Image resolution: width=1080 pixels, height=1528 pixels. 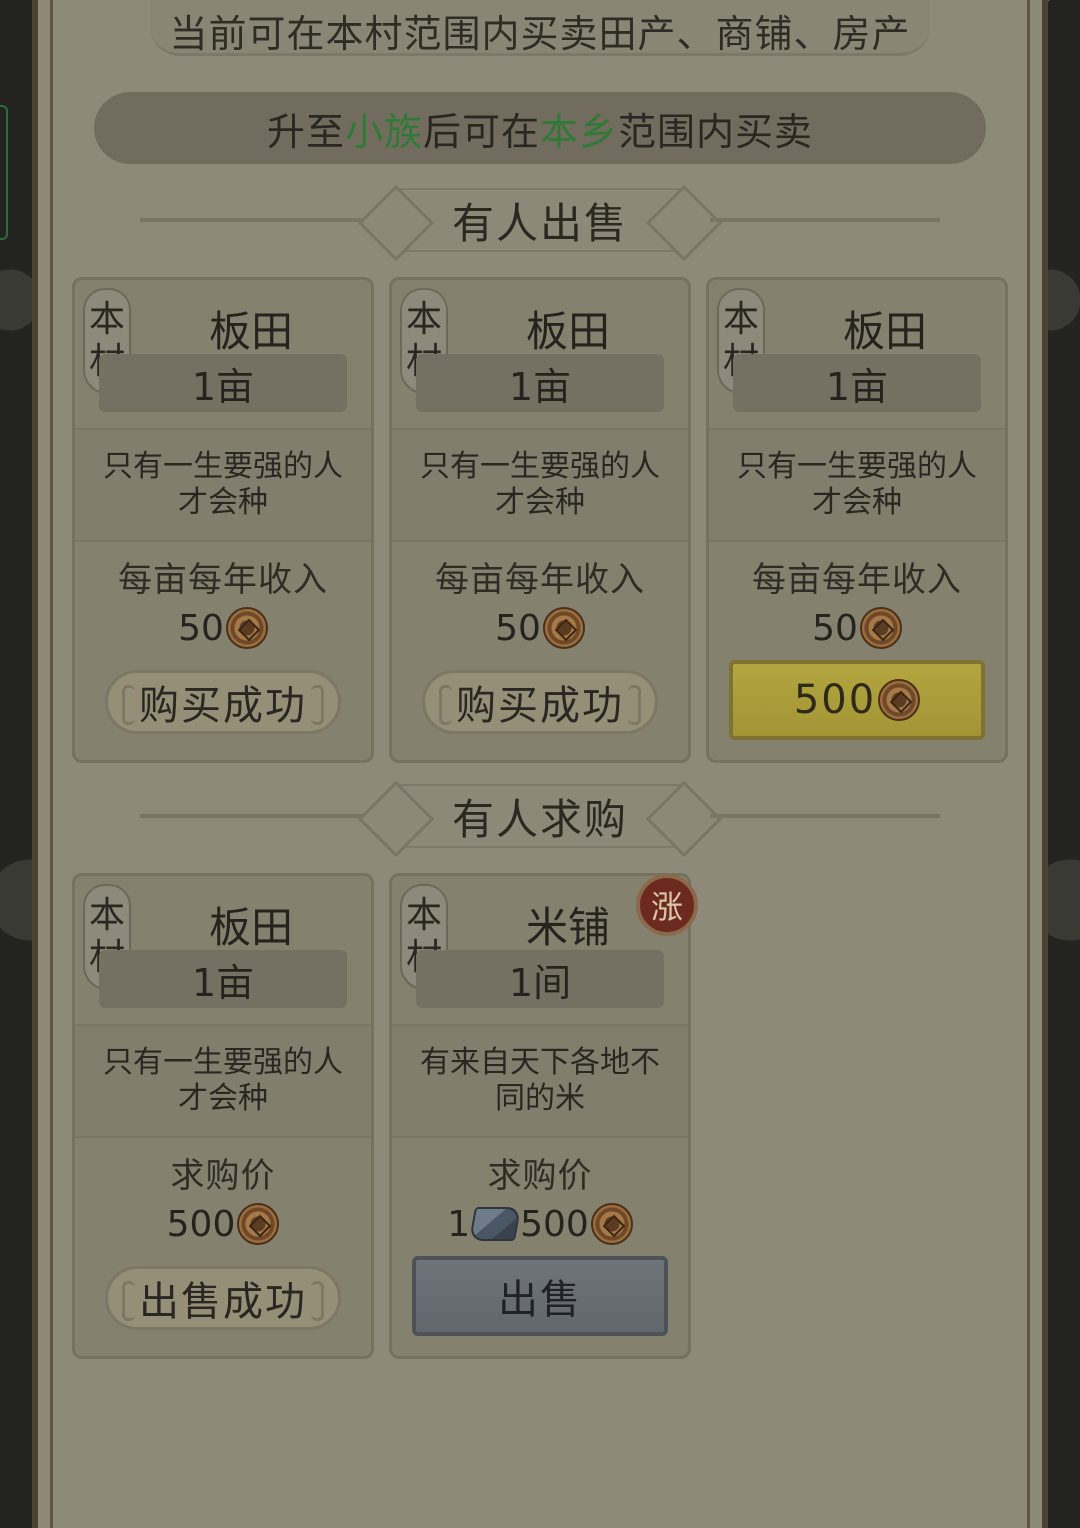 What do you see at coordinates (540, 1081) in the screenshot?
I see `item-description: 有来自天下各地不同的米` at bounding box center [540, 1081].